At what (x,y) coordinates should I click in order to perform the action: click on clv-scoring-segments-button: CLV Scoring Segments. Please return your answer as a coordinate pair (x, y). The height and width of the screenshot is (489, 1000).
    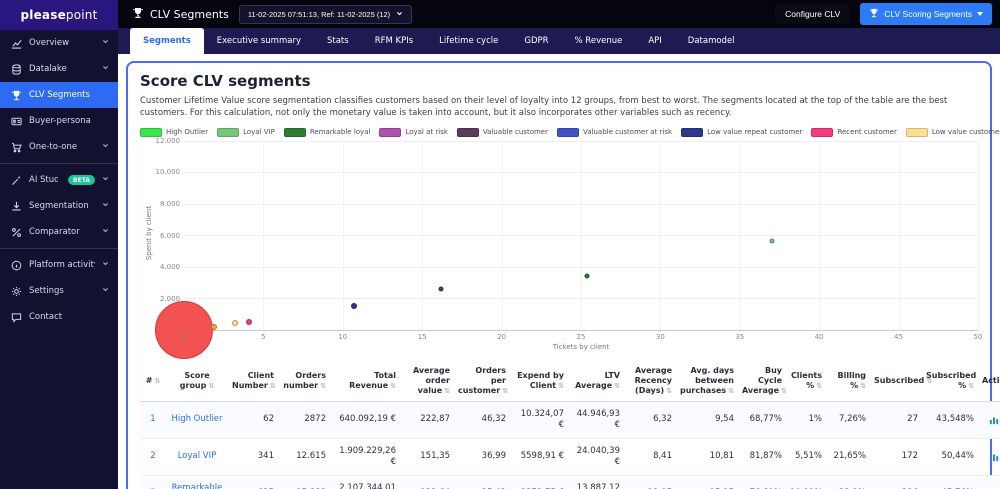
    Looking at the image, I should click on (926, 14).